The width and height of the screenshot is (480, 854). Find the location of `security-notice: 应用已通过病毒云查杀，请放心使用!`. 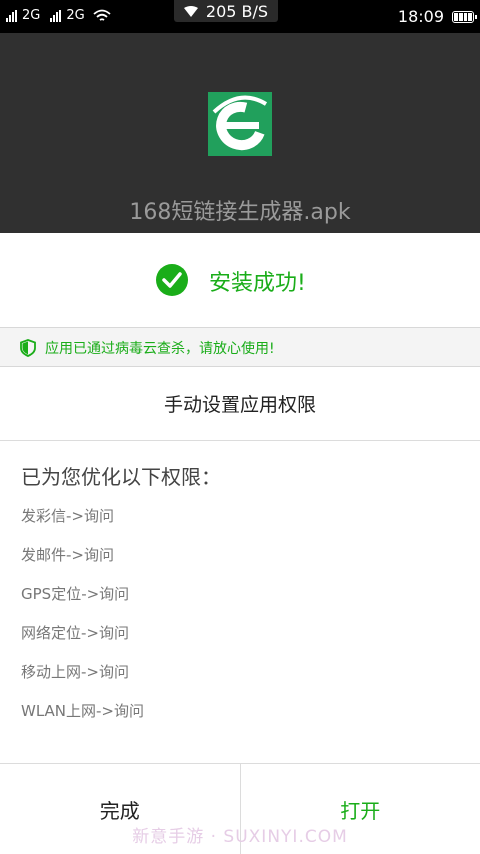

security-notice: 应用已通过病毒云查杀，请放心使用! is located at coordinates (240, 347).